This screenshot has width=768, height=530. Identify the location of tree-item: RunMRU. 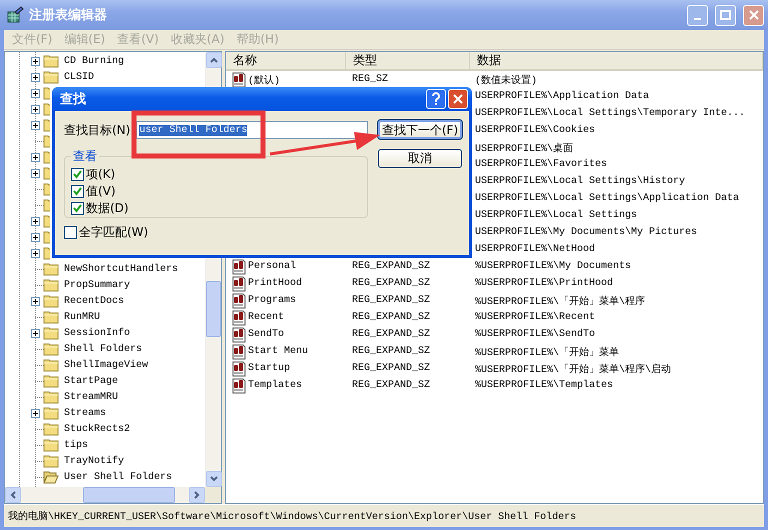
(82, 317).